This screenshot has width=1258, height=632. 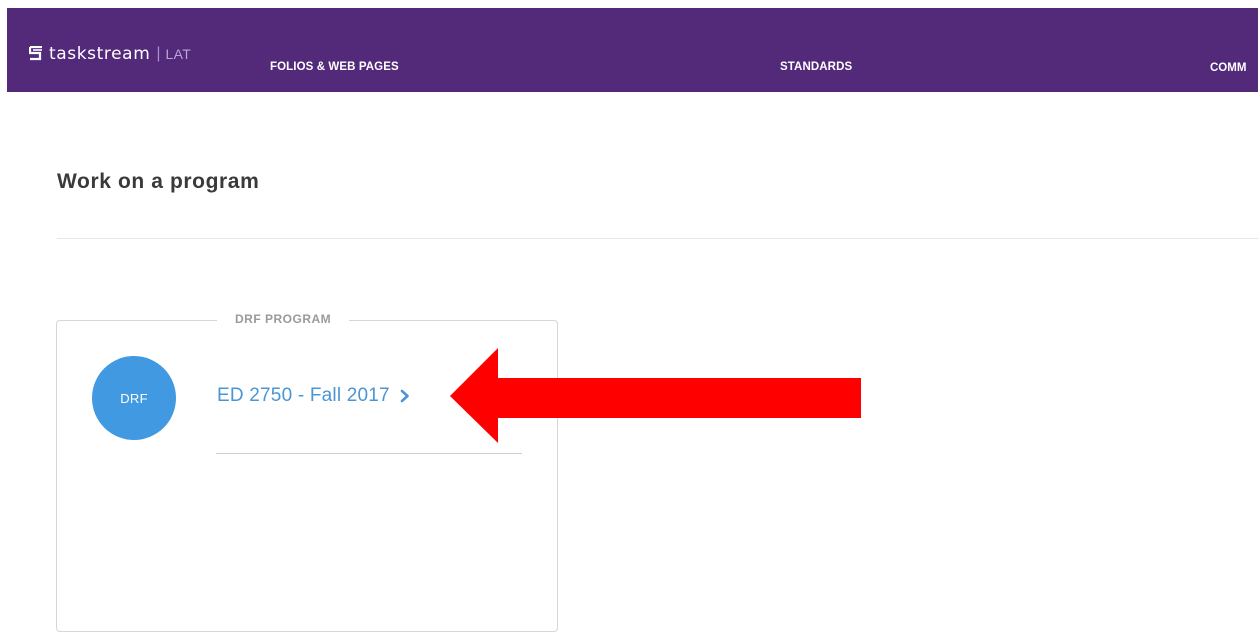 What do you see at coordinates (283, 319) in the screenshot?
I see `program-card-legend: DRF PROGRAM` at bounding box center [283, 319].